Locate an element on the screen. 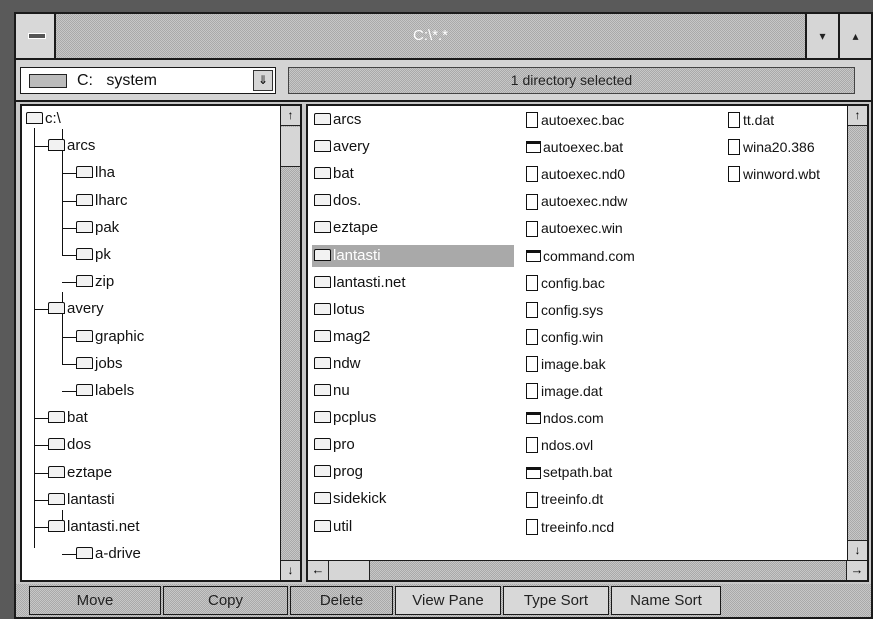  tree-node: a-drive is located at coordinates (108, 554).